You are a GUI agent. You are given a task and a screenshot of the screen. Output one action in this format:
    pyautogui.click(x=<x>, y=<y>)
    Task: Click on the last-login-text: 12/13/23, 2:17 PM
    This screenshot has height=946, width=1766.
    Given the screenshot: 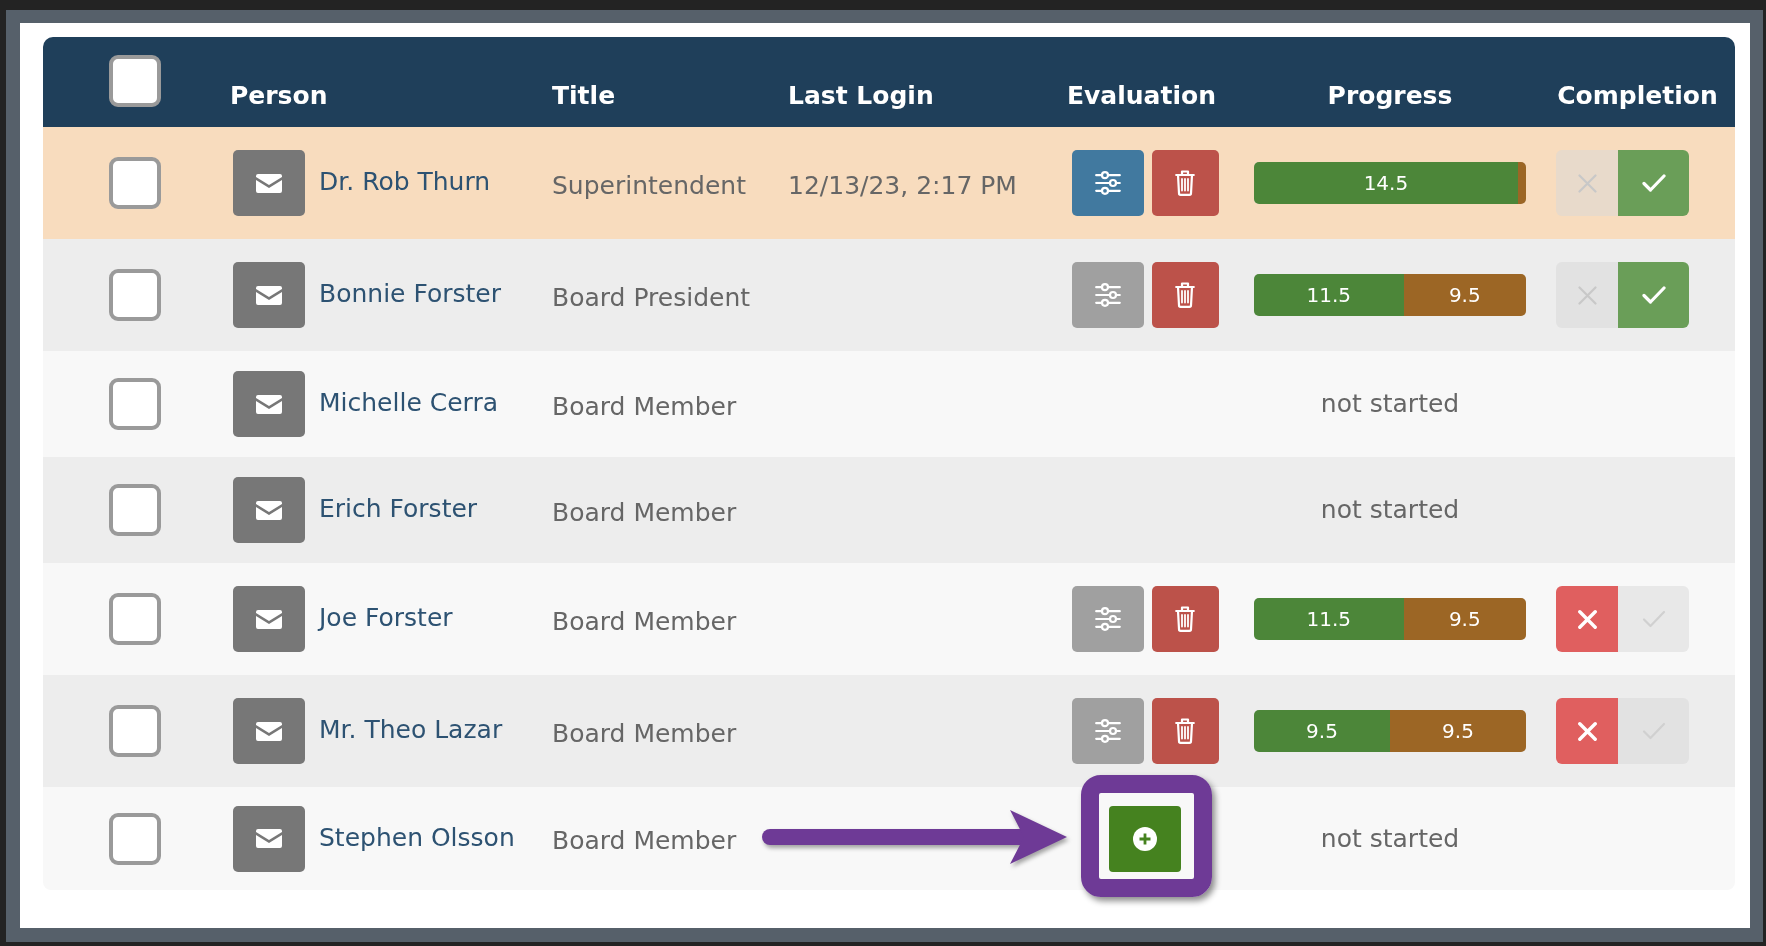 What is the action you would take?
    pyautogui.click(x=902, y=185)
    